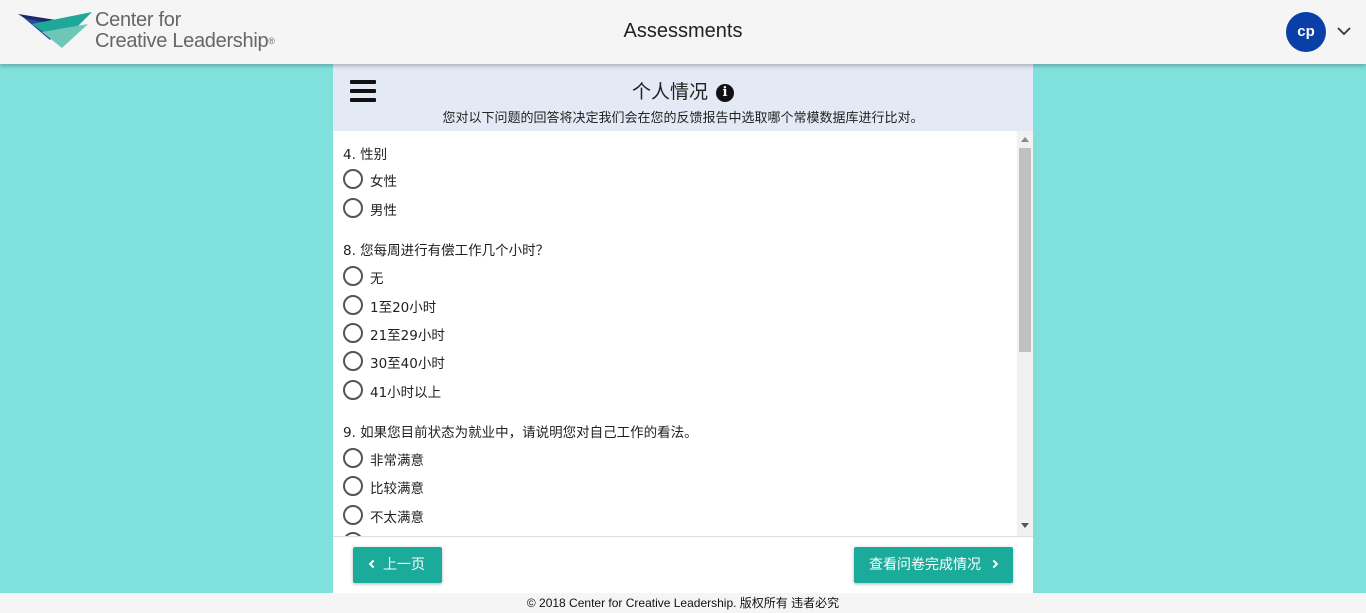 This screenshot has height=613, width=1366. I want to click on info-icon: i, so click(725, 93).